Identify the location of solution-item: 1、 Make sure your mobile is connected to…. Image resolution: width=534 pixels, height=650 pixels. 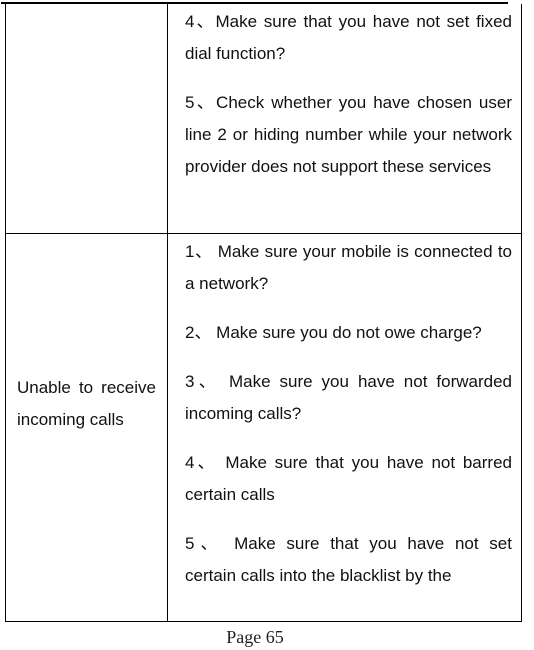
(348, 267).